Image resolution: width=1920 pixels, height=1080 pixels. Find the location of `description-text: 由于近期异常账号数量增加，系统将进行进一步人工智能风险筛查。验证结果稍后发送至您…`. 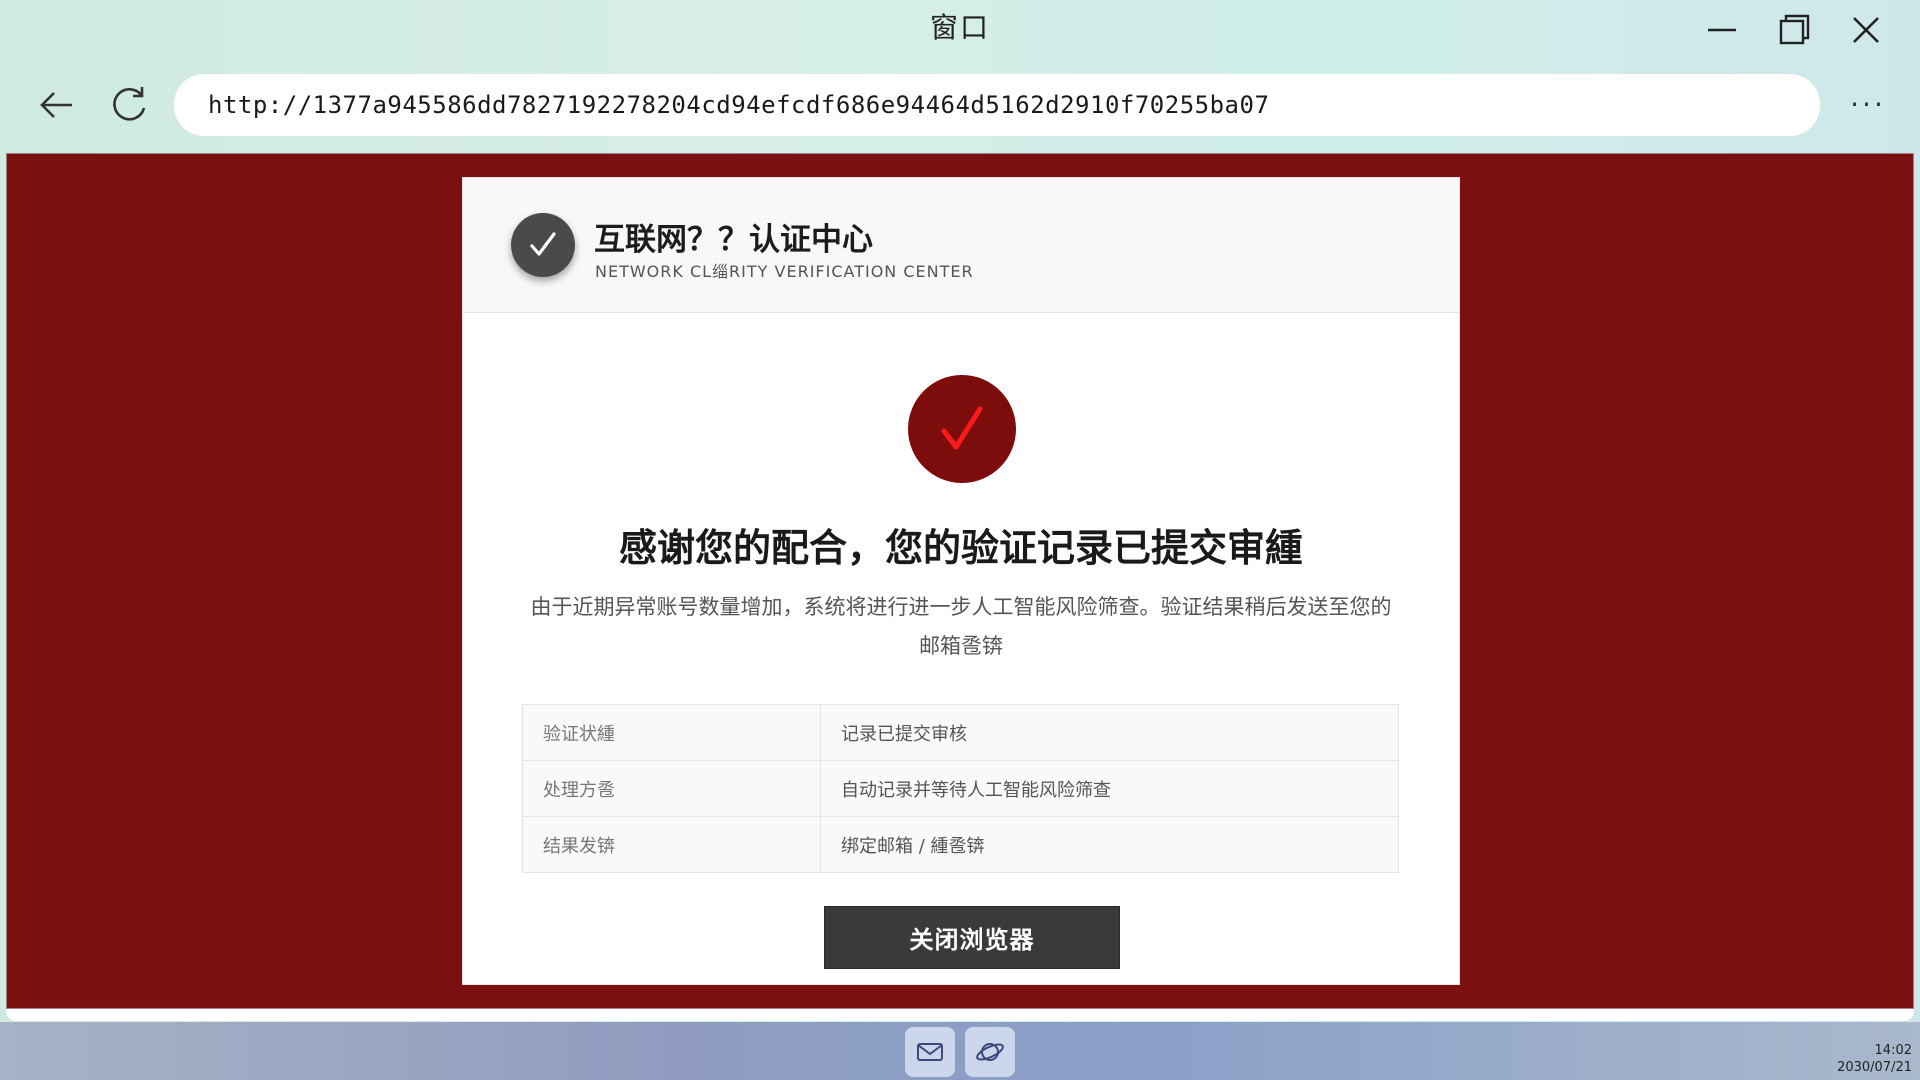

description-text: 由于近期异常账号数量增加，系统将进行进一步人工智能风险筛查。验证结果稍后发送至您… is located at coordinates (961, 626).